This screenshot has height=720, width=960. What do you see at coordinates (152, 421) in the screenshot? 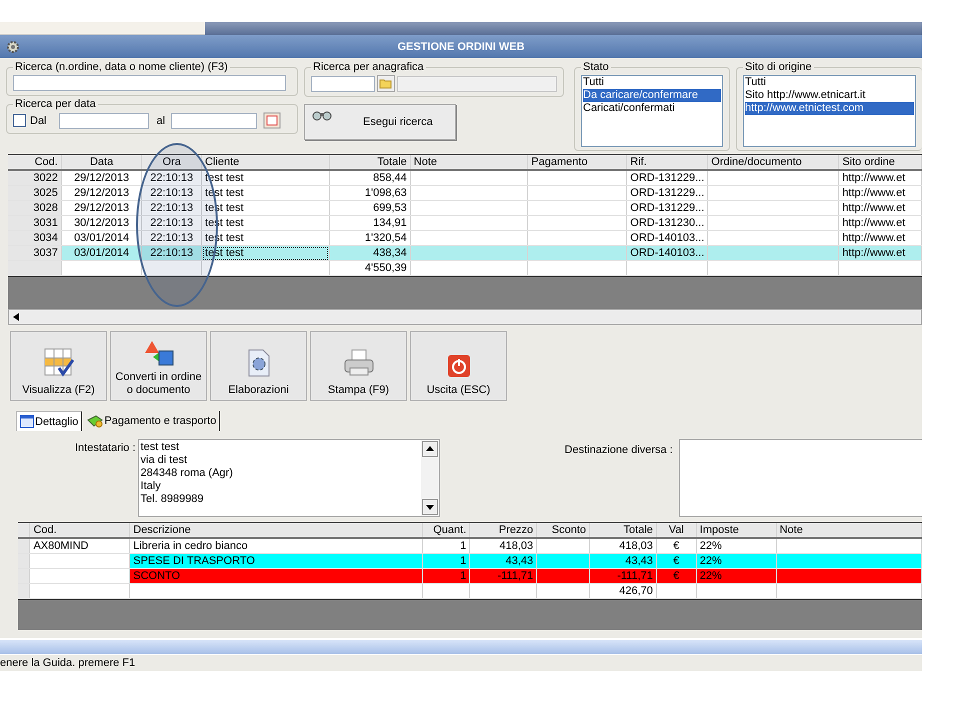
I see `tab: Pagamento e trasporto` at bounding box center [152, 421].